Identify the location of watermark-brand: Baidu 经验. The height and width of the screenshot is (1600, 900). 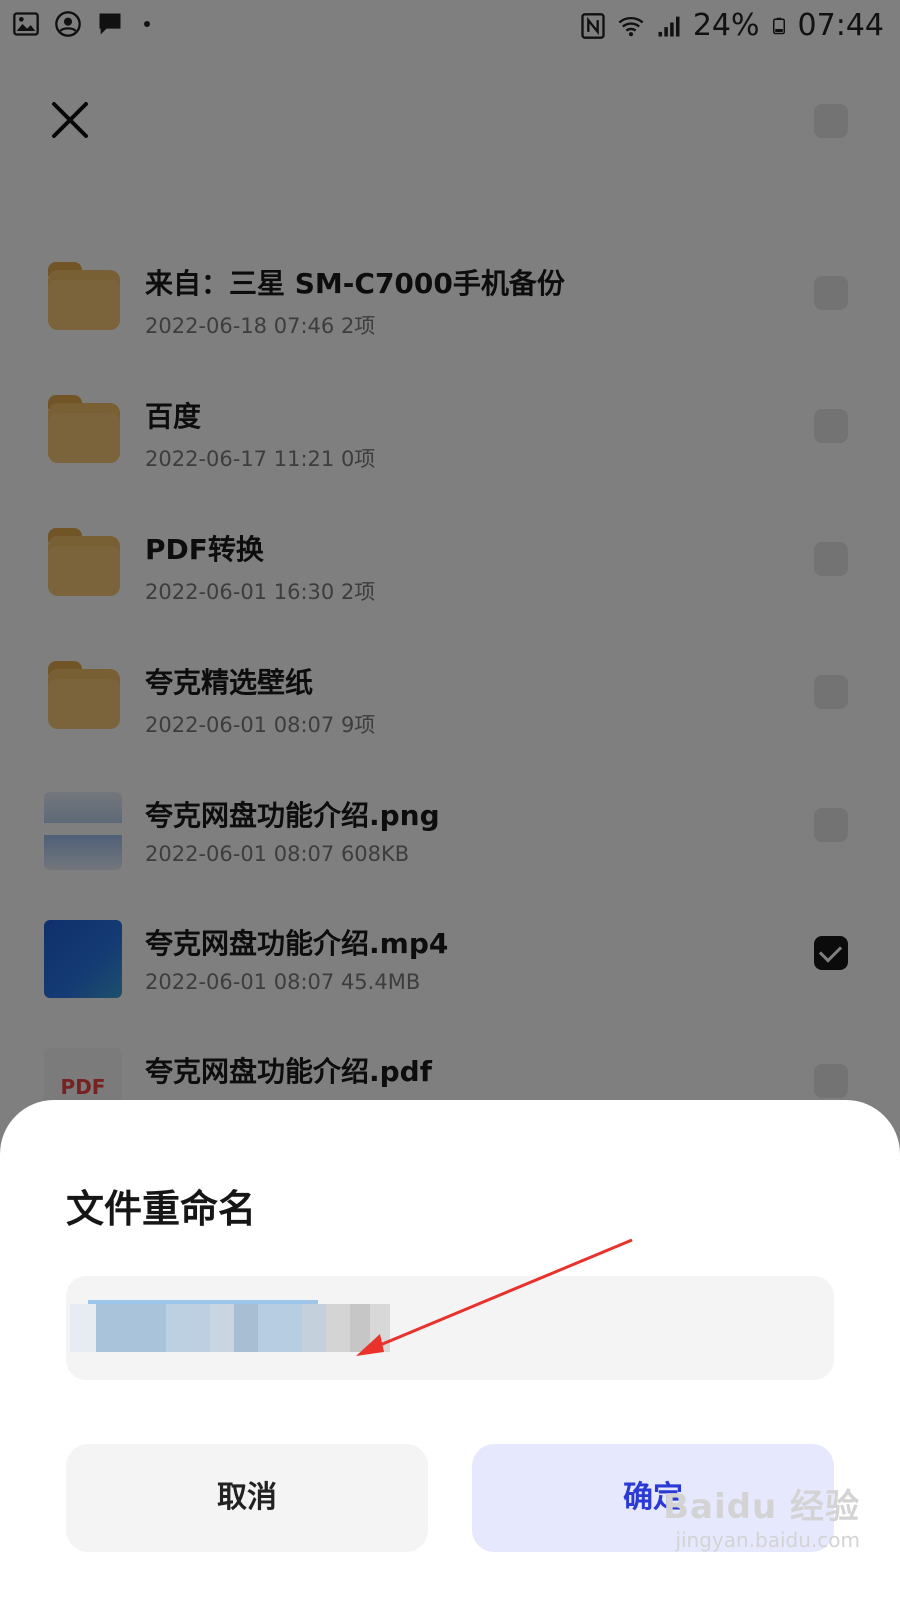
(761, 1507).